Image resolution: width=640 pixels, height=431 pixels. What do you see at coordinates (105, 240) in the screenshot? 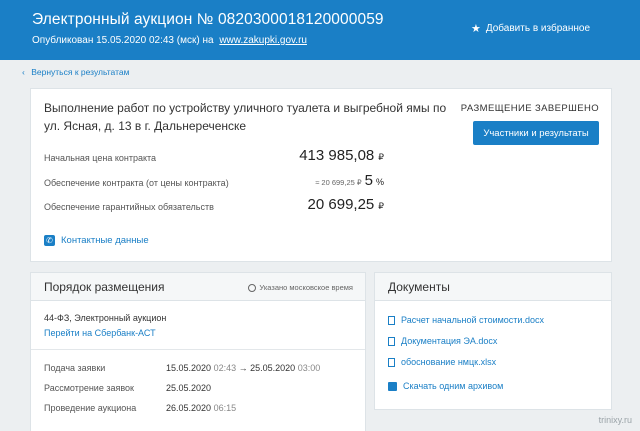
I see `contacts-label: Контактные данные` at bounding box center [105, 240].